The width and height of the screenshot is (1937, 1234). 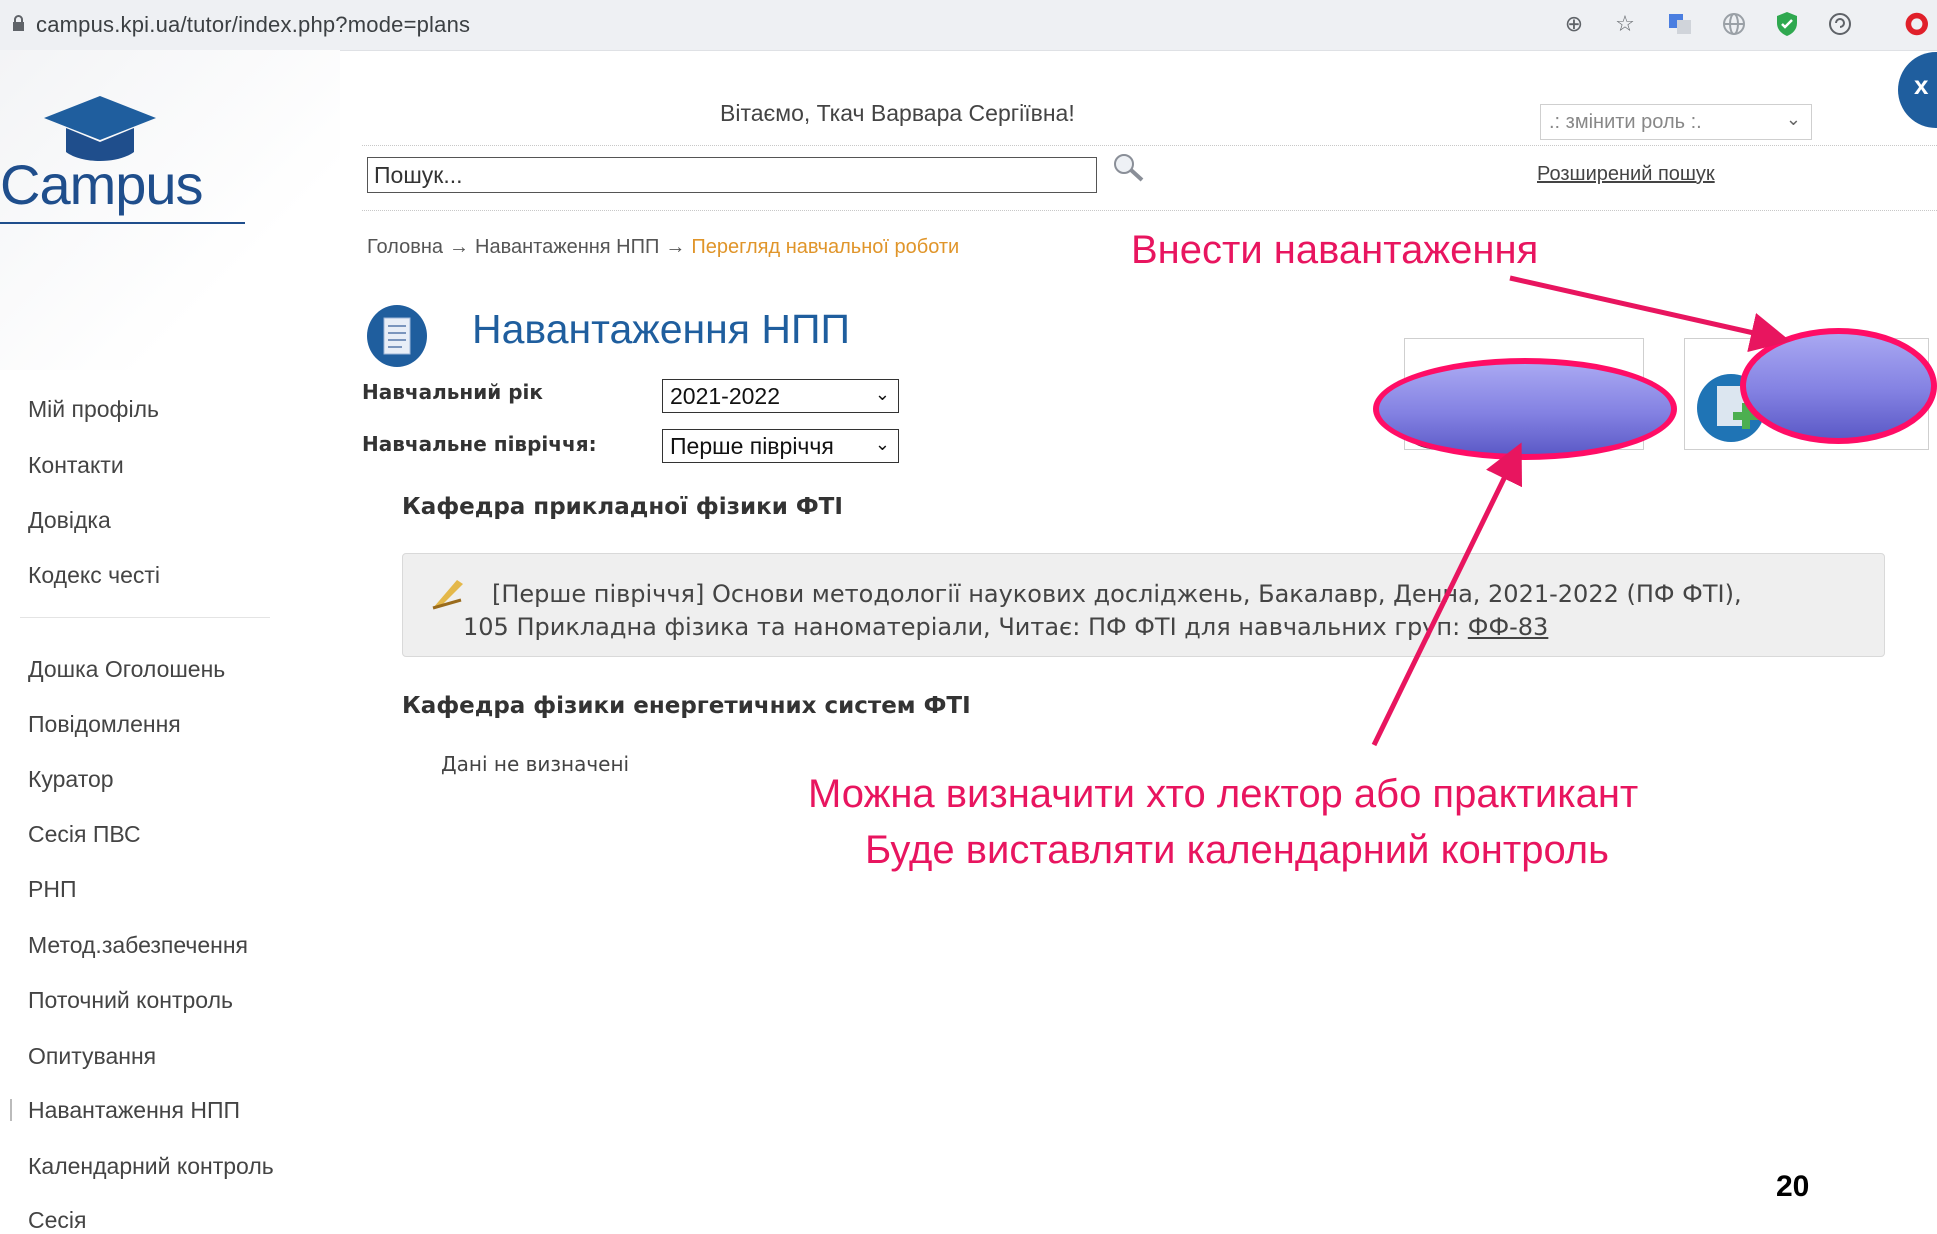 I want to click on arrow-to-assign-button, so click(x=1447, y=594).